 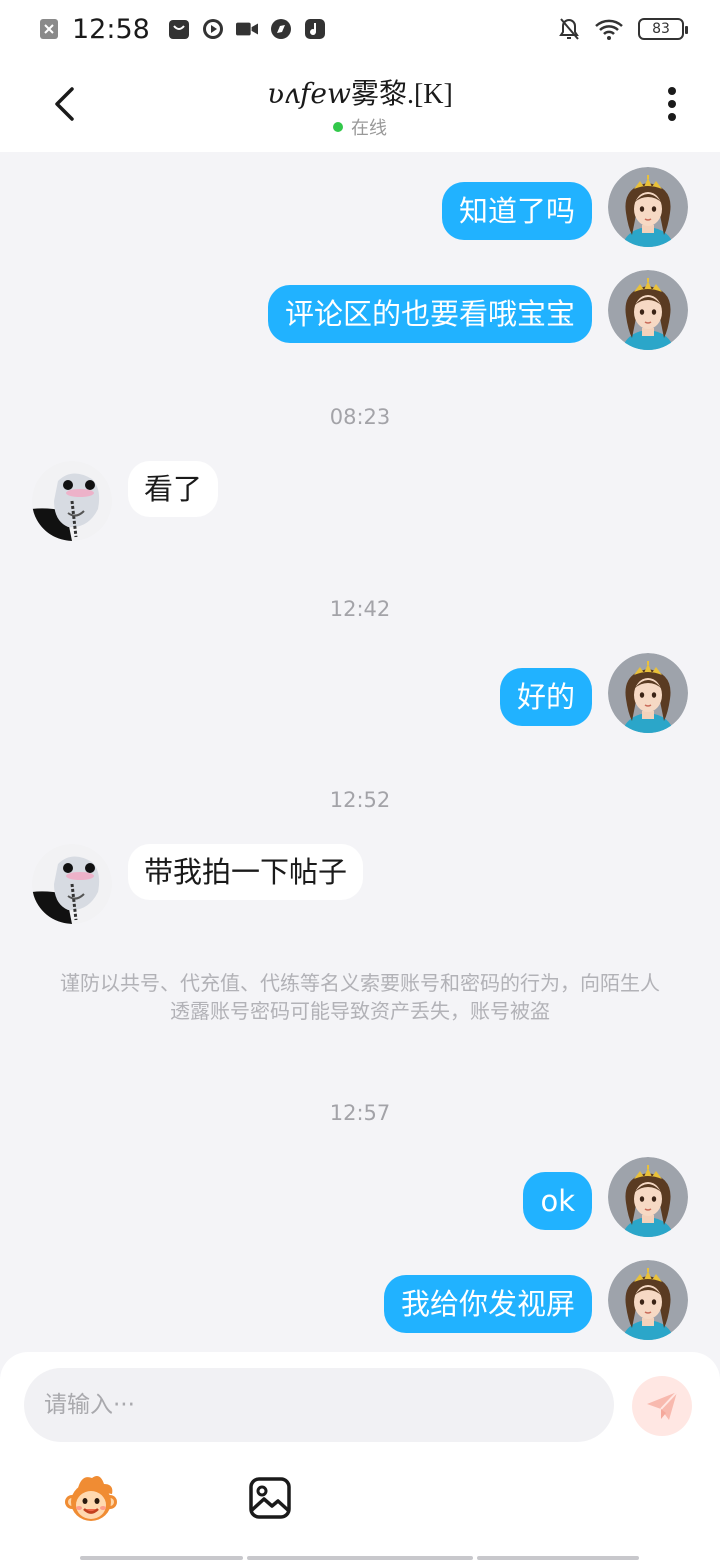 What do you see at coordinates (401, 94) in the screenshot?
I see `contact-name-text: 雾黎.[K]` at bounding box center [401, 94].